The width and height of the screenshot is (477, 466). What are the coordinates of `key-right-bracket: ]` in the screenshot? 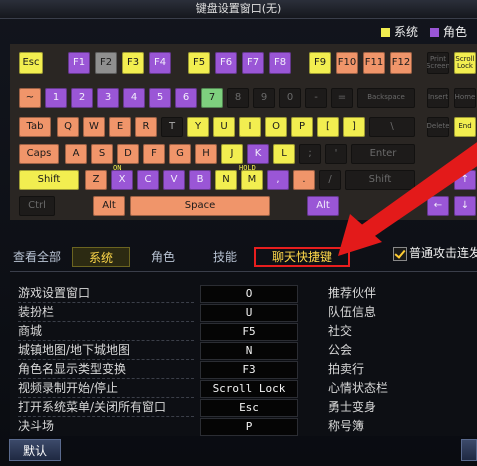 It's located at (354, 127).